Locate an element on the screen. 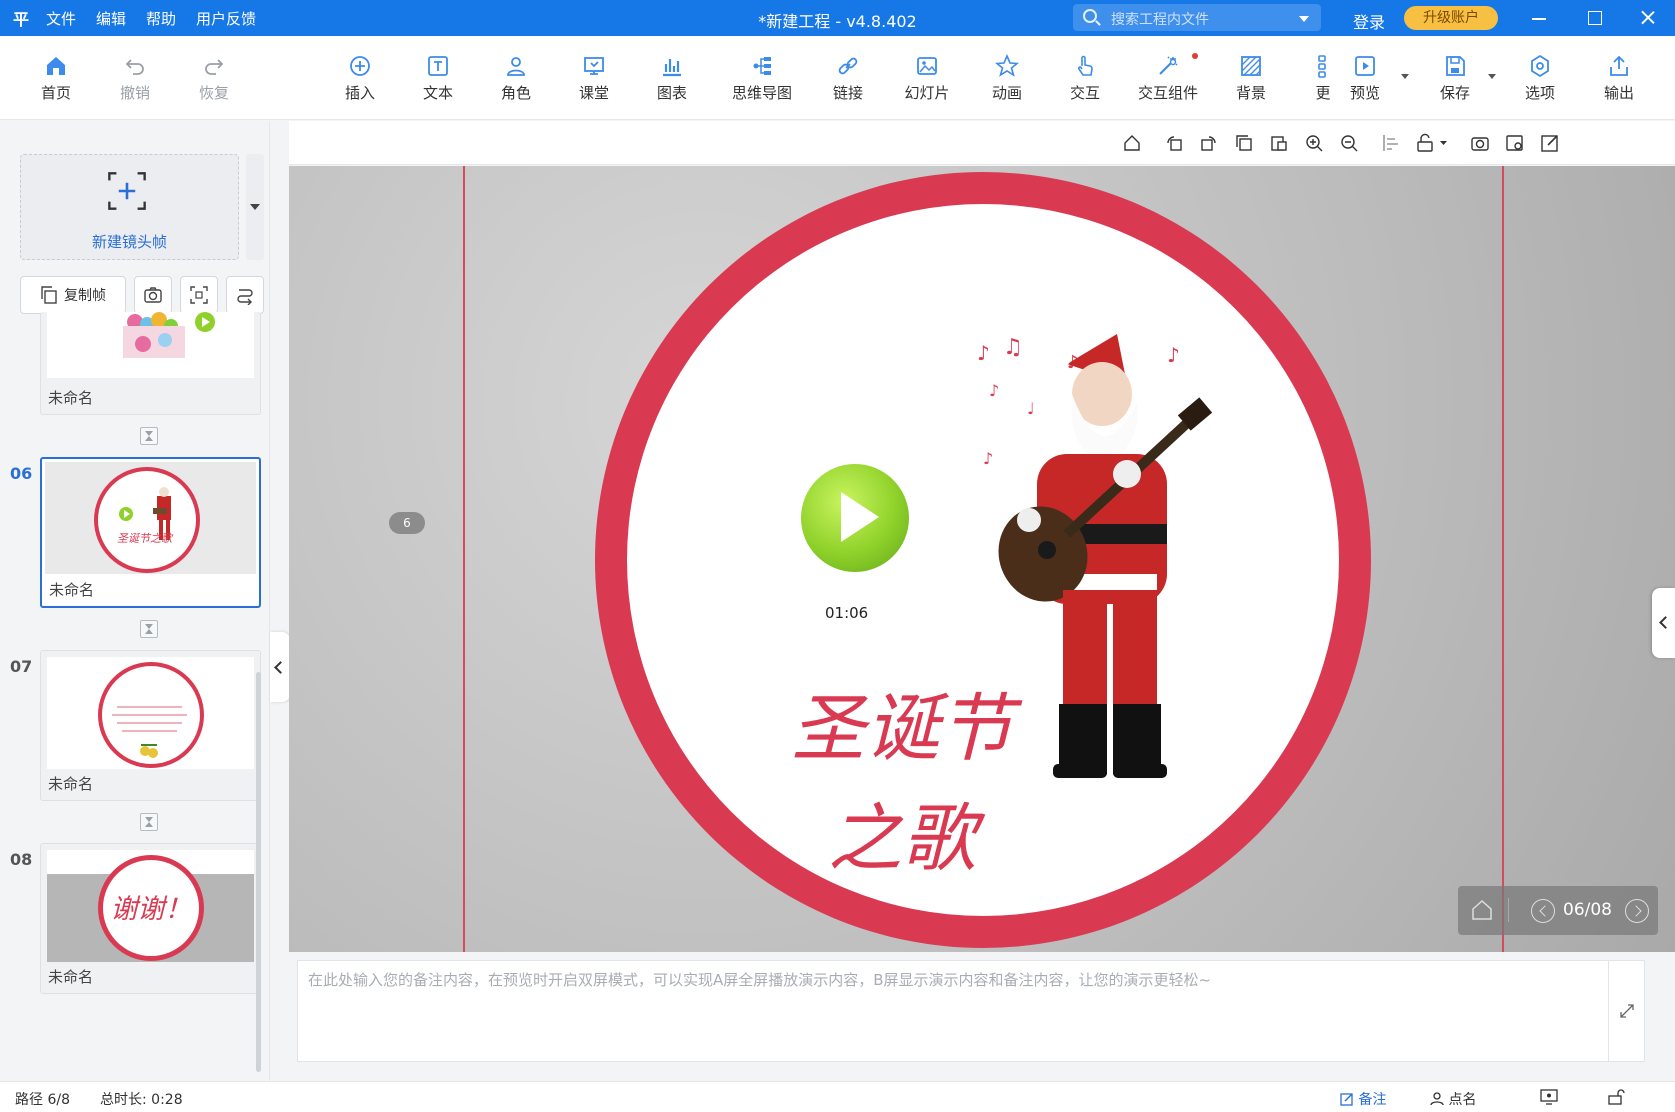 The width and height of the screenshot is (1675, 1112). notes-panel is located at coordinates (982, 1016).